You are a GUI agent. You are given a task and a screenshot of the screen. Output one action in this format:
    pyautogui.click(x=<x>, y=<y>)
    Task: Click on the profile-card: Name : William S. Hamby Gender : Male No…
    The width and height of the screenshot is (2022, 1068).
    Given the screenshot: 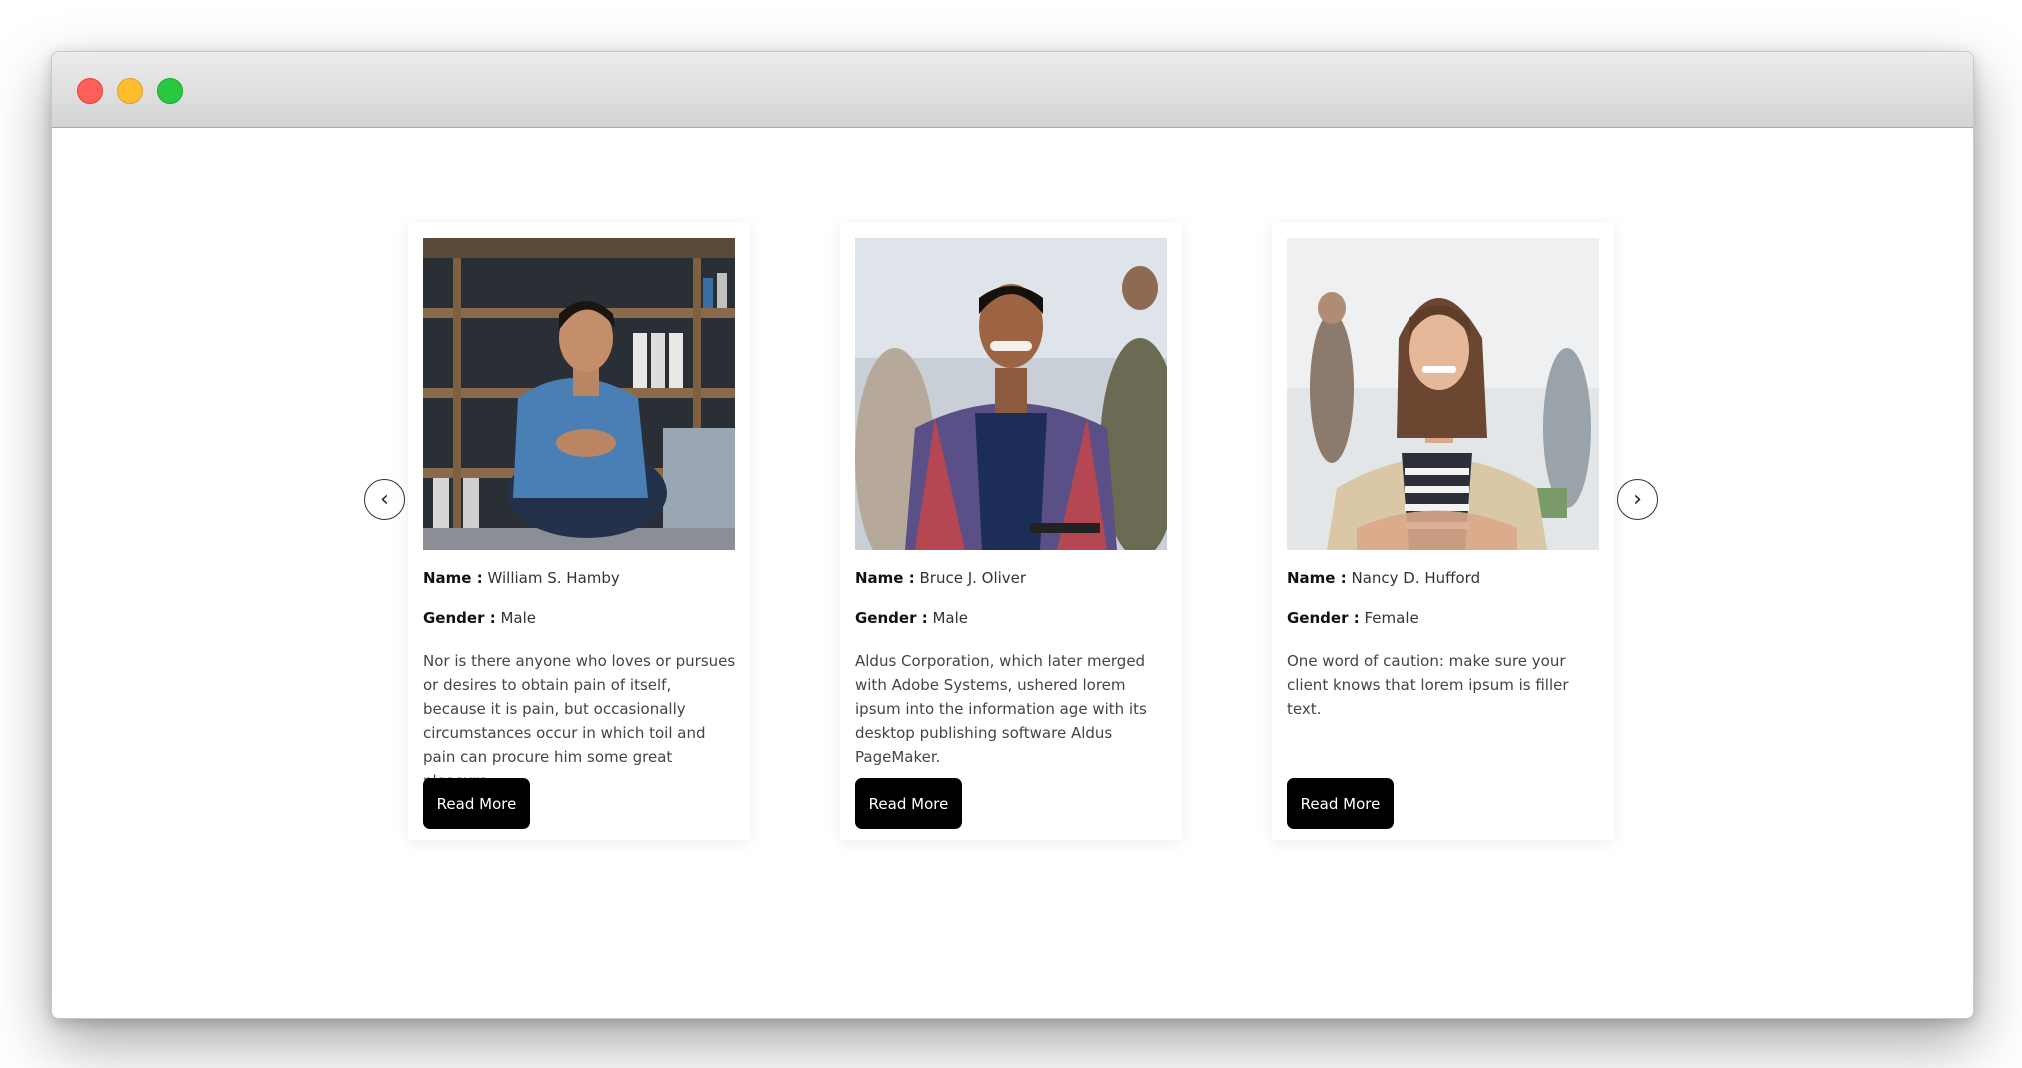 What is the action you would take?
    pyautogui.click(x=579, y=531)
    